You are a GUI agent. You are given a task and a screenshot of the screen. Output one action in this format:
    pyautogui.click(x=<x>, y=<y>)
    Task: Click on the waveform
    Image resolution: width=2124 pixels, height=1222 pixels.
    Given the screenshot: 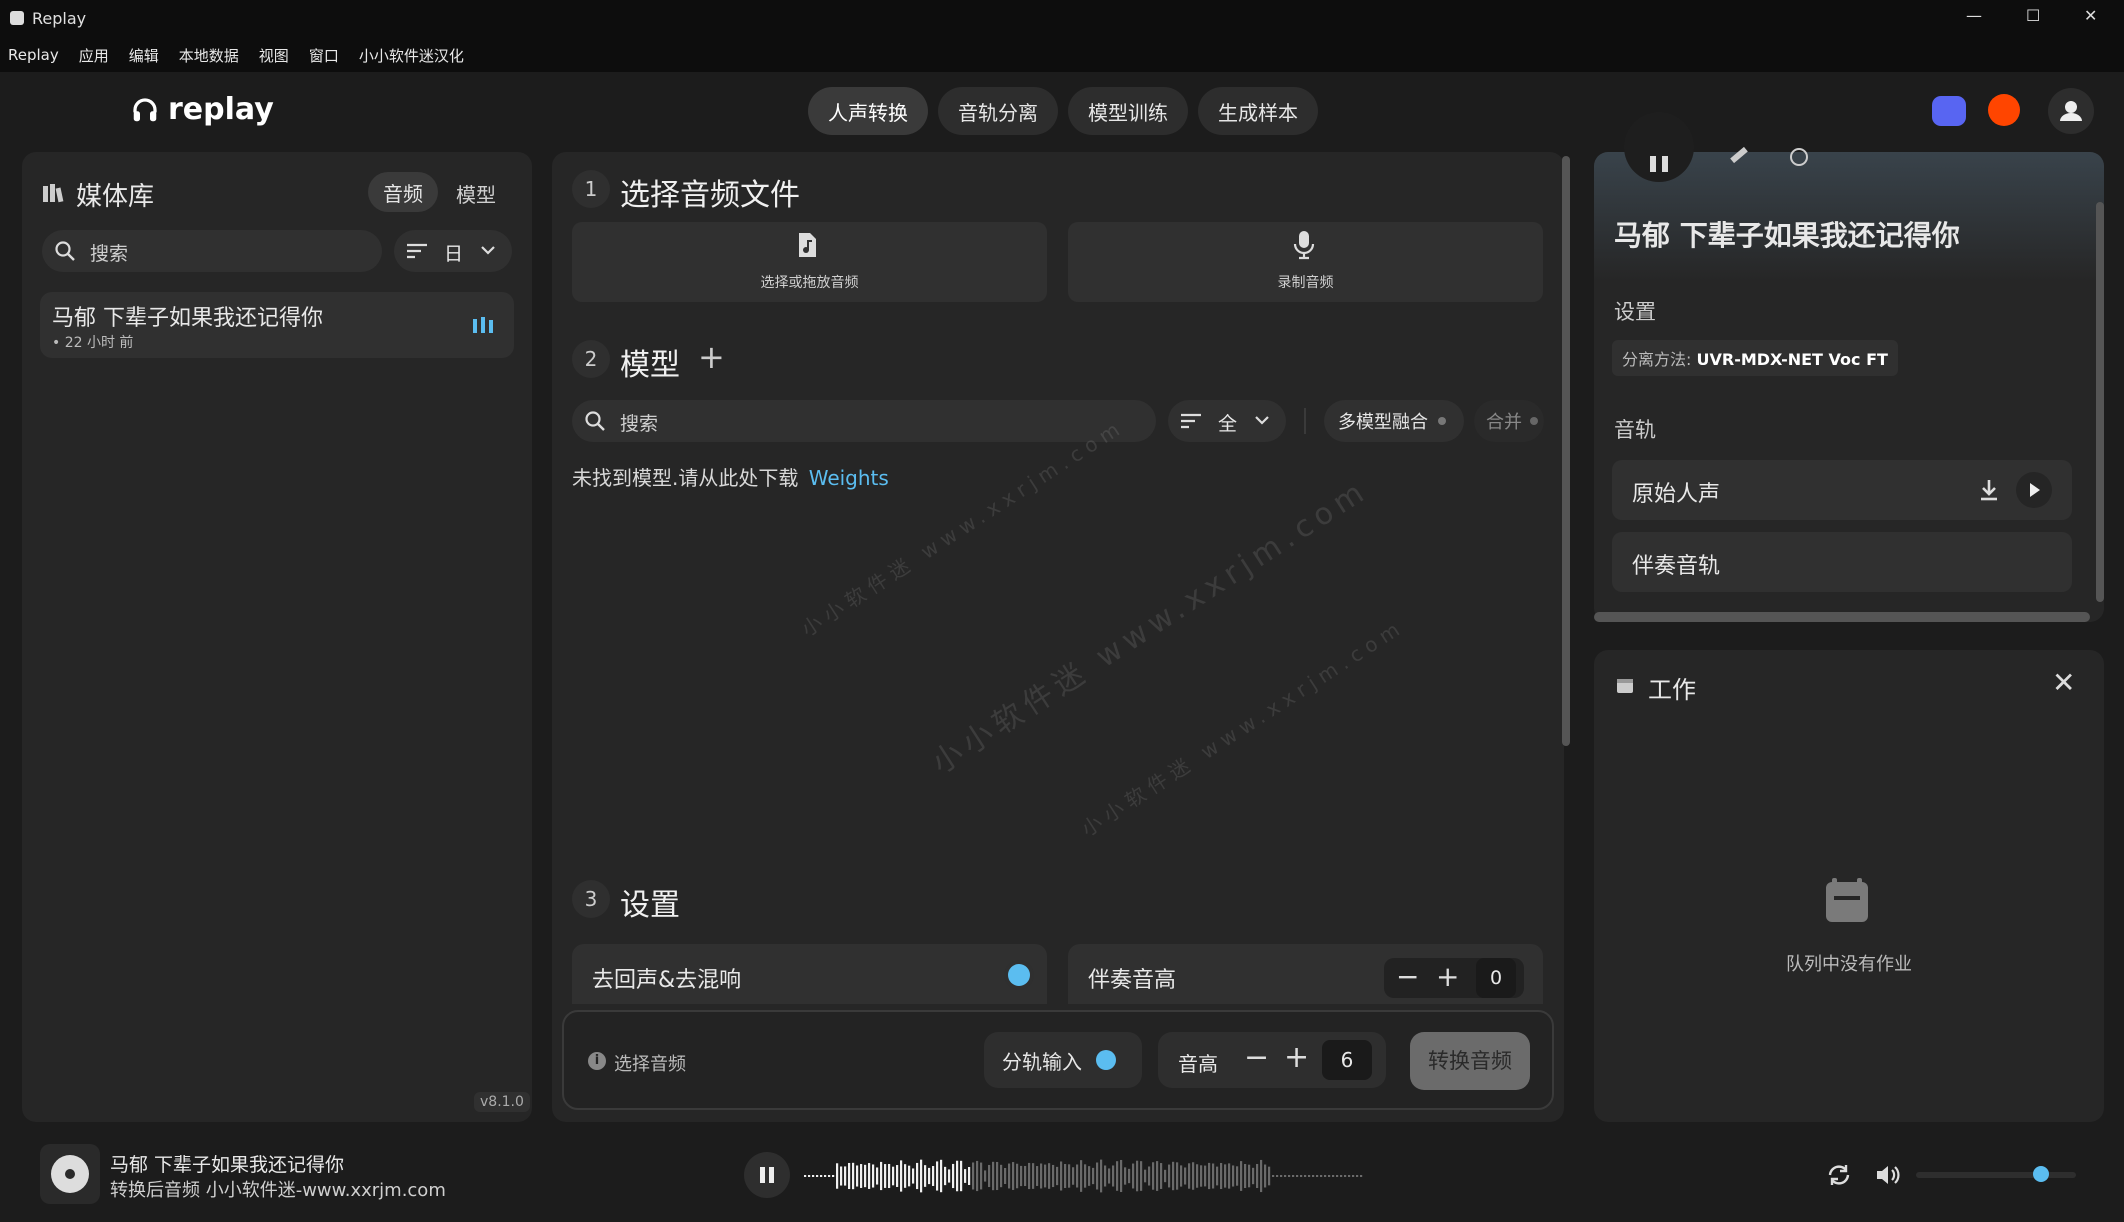 What is the action you would take?
    pyautogui.click(x=1091, y=1176)
    